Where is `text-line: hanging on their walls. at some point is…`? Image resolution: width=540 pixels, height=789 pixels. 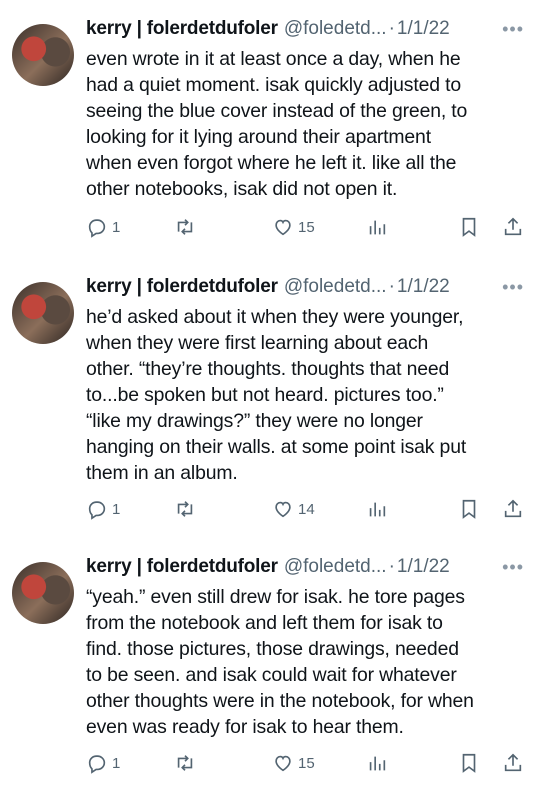
text-line: hanging on their walls. at some point is… is located at coordinates (276, 447).